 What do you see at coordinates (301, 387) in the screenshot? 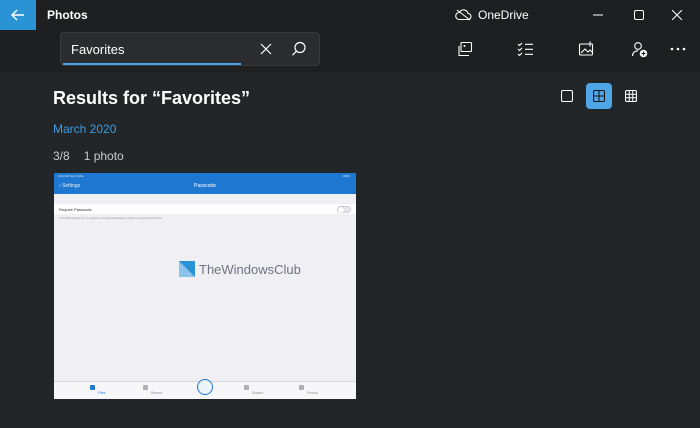
I see `thumb-photos-icon` at bounding box center [301, 387].